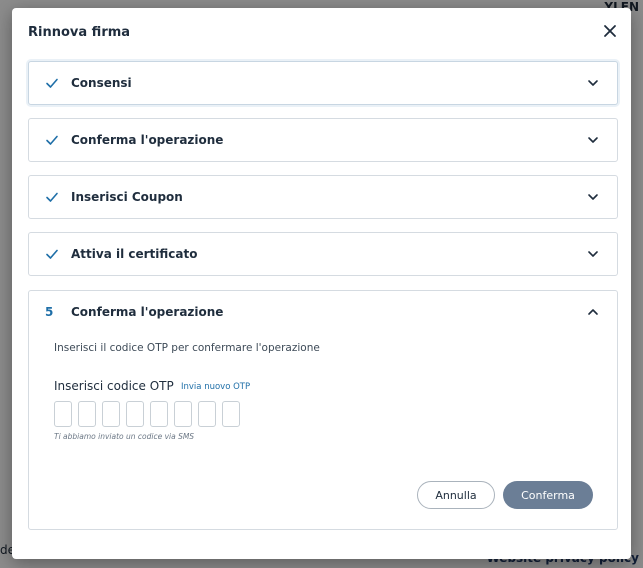 This screenshot has height=568, width=643. I want to click on step-label: Attiva il certificato, so click(134, 254).